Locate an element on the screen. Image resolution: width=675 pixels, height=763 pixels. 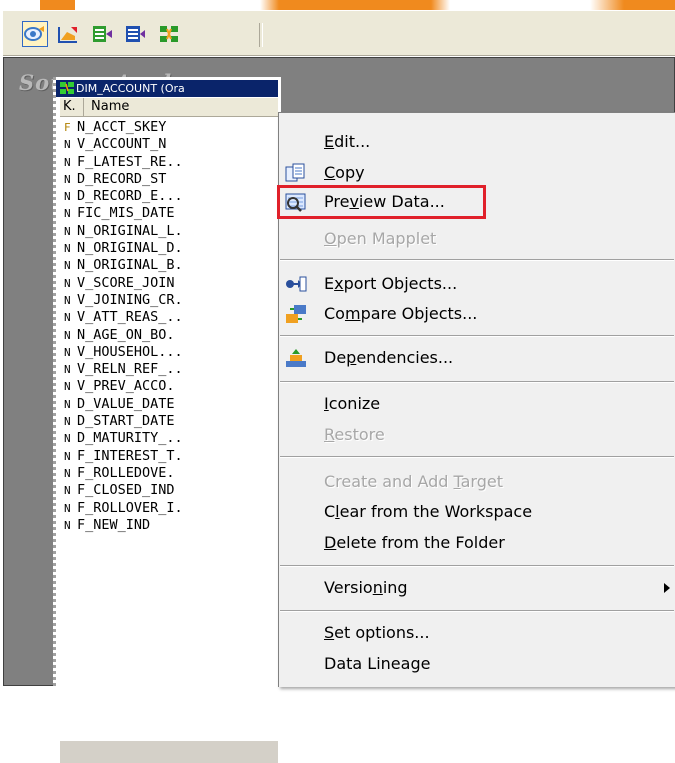
source-port-row: N D_RECORD_ST is located at coordinates (169, 179).